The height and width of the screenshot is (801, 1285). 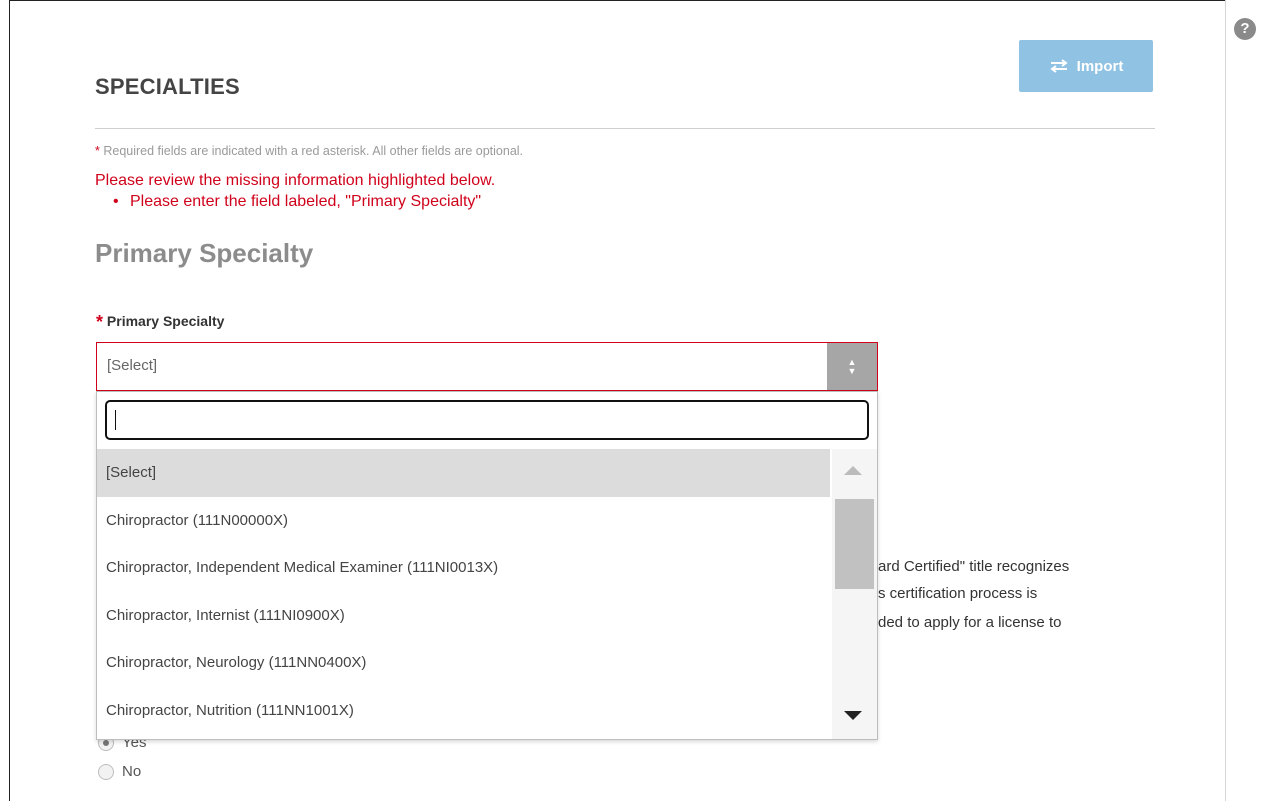 I want to click on background-text: ard Certified" title recognizes, so click(x=974, y=566).